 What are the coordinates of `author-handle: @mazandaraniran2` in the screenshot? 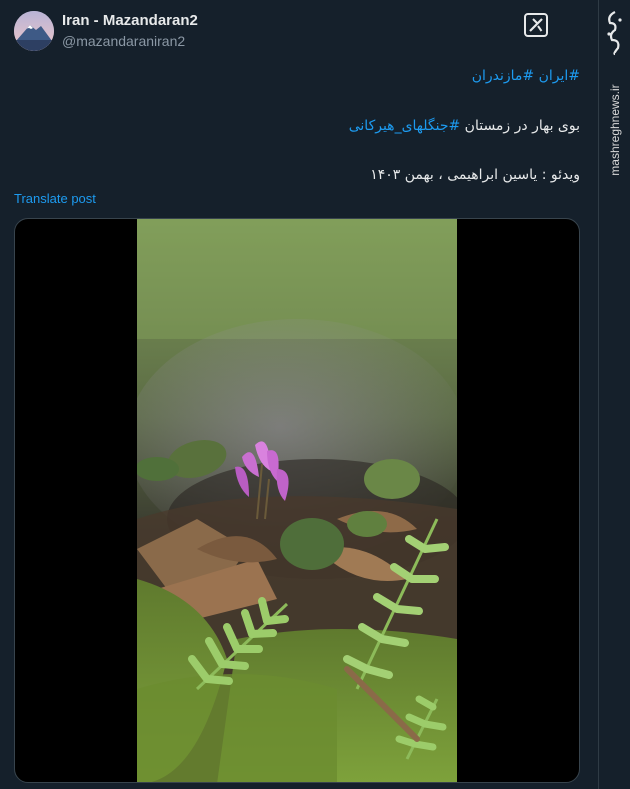 It's located at (123, 41).